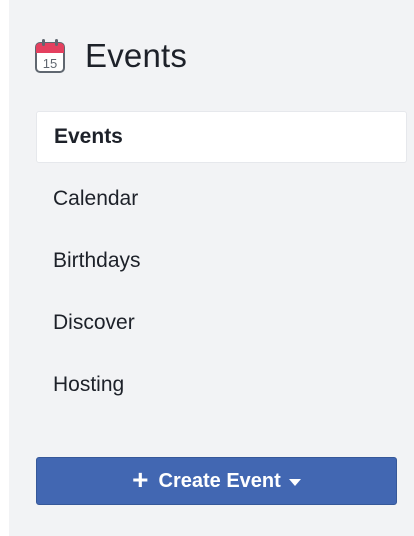 The height and width of the screenshot is (536, 414). I want to click on calendar-icon: 15, so click(50, 56).